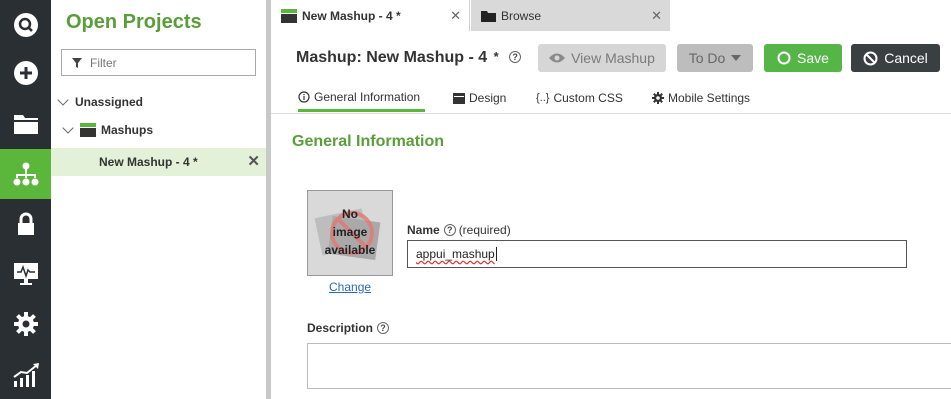 Image resolution: width=951 pixels, height=399 pixels. I want to click on circle-icon, so click(784, 58).